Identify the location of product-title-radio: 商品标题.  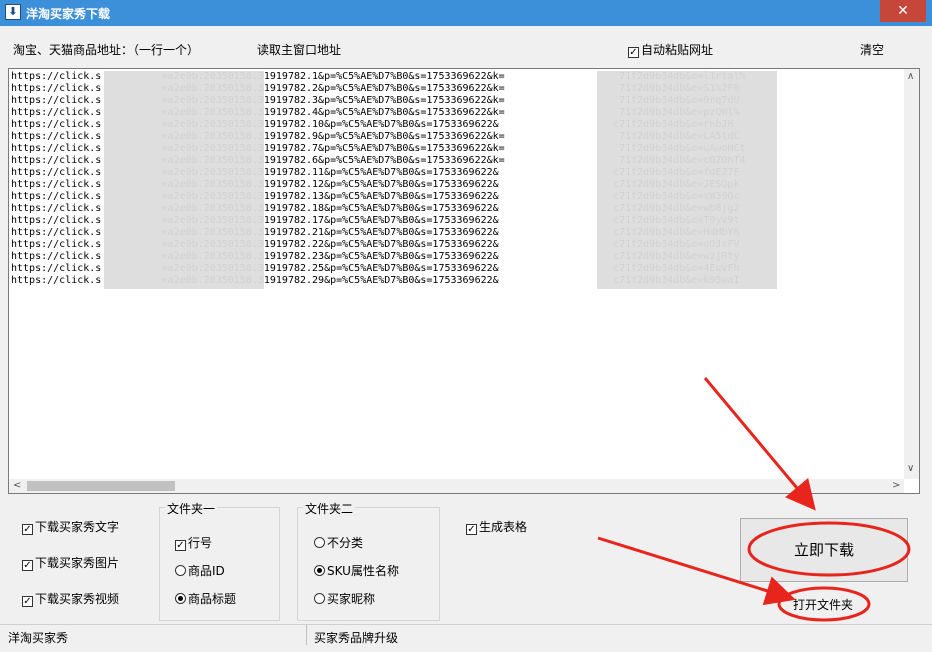
(205, 598).